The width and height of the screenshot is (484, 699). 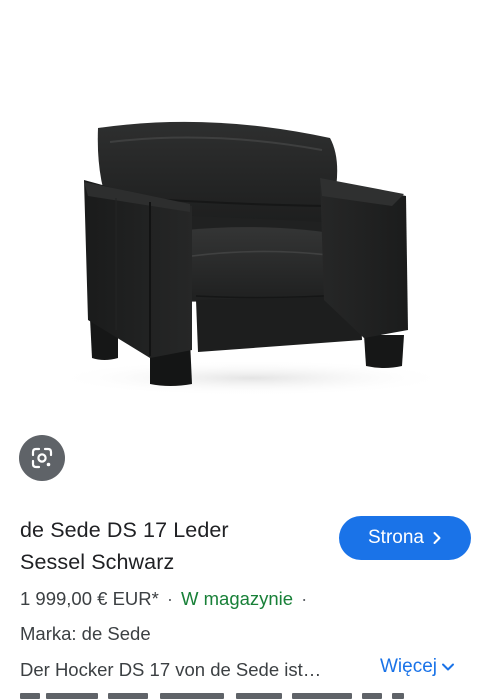 I want to click on chevron-down-icon, so click(x=448, y=667).